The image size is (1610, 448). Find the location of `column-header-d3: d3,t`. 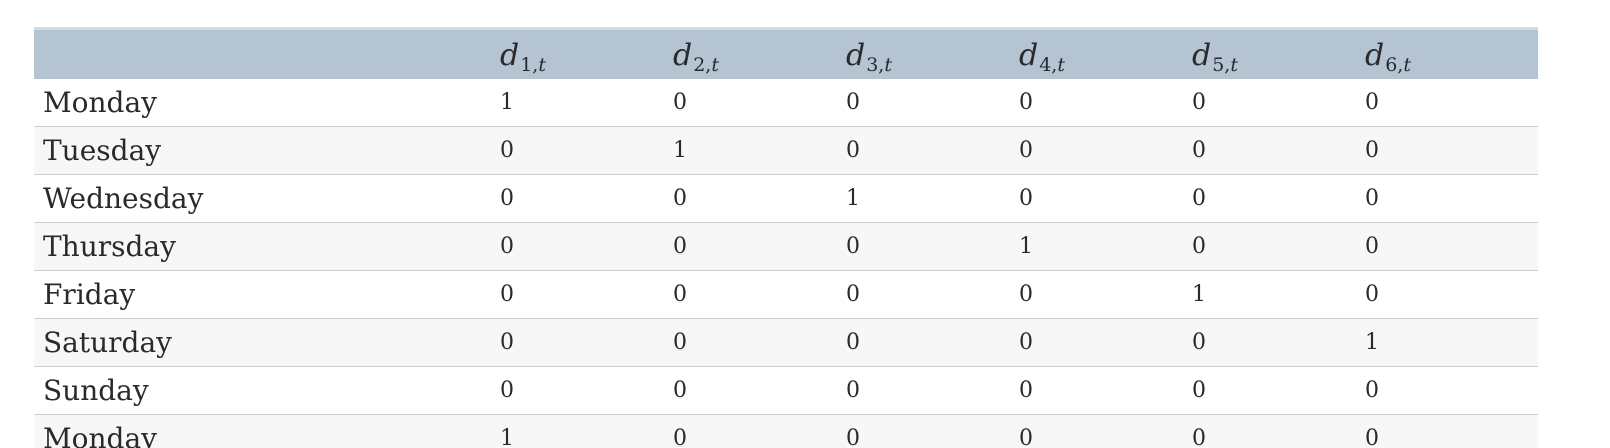

column-header-d3: d3,t is located at coordinates (932, 54).